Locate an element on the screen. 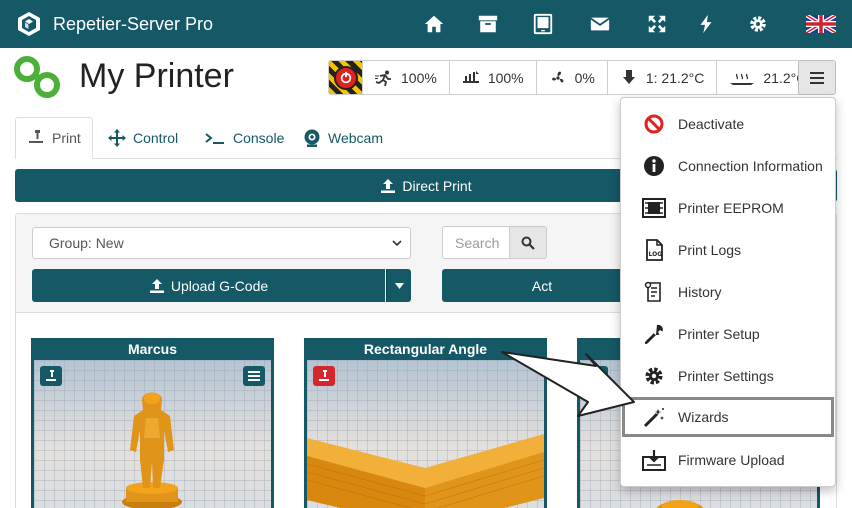  model-card-marcus: Marcus is located at coordinates (152, 423).